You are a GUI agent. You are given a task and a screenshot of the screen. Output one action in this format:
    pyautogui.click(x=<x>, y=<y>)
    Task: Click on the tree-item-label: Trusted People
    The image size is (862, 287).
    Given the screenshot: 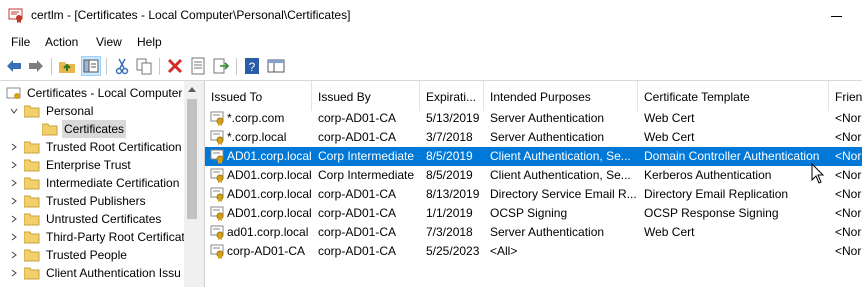 What is the action you would take?
    pyautogui.click(x=86, y=255)
    